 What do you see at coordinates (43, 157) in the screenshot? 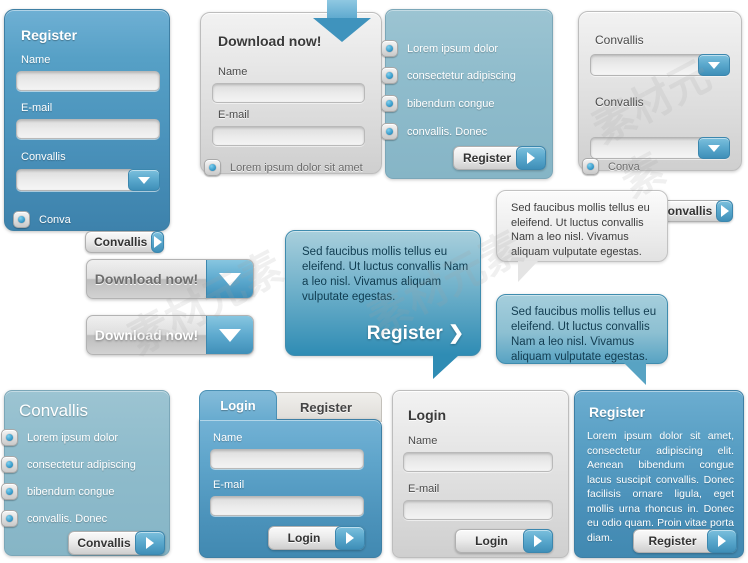
I see `convallis-label: Convallis` at bounding box center [43, 157].